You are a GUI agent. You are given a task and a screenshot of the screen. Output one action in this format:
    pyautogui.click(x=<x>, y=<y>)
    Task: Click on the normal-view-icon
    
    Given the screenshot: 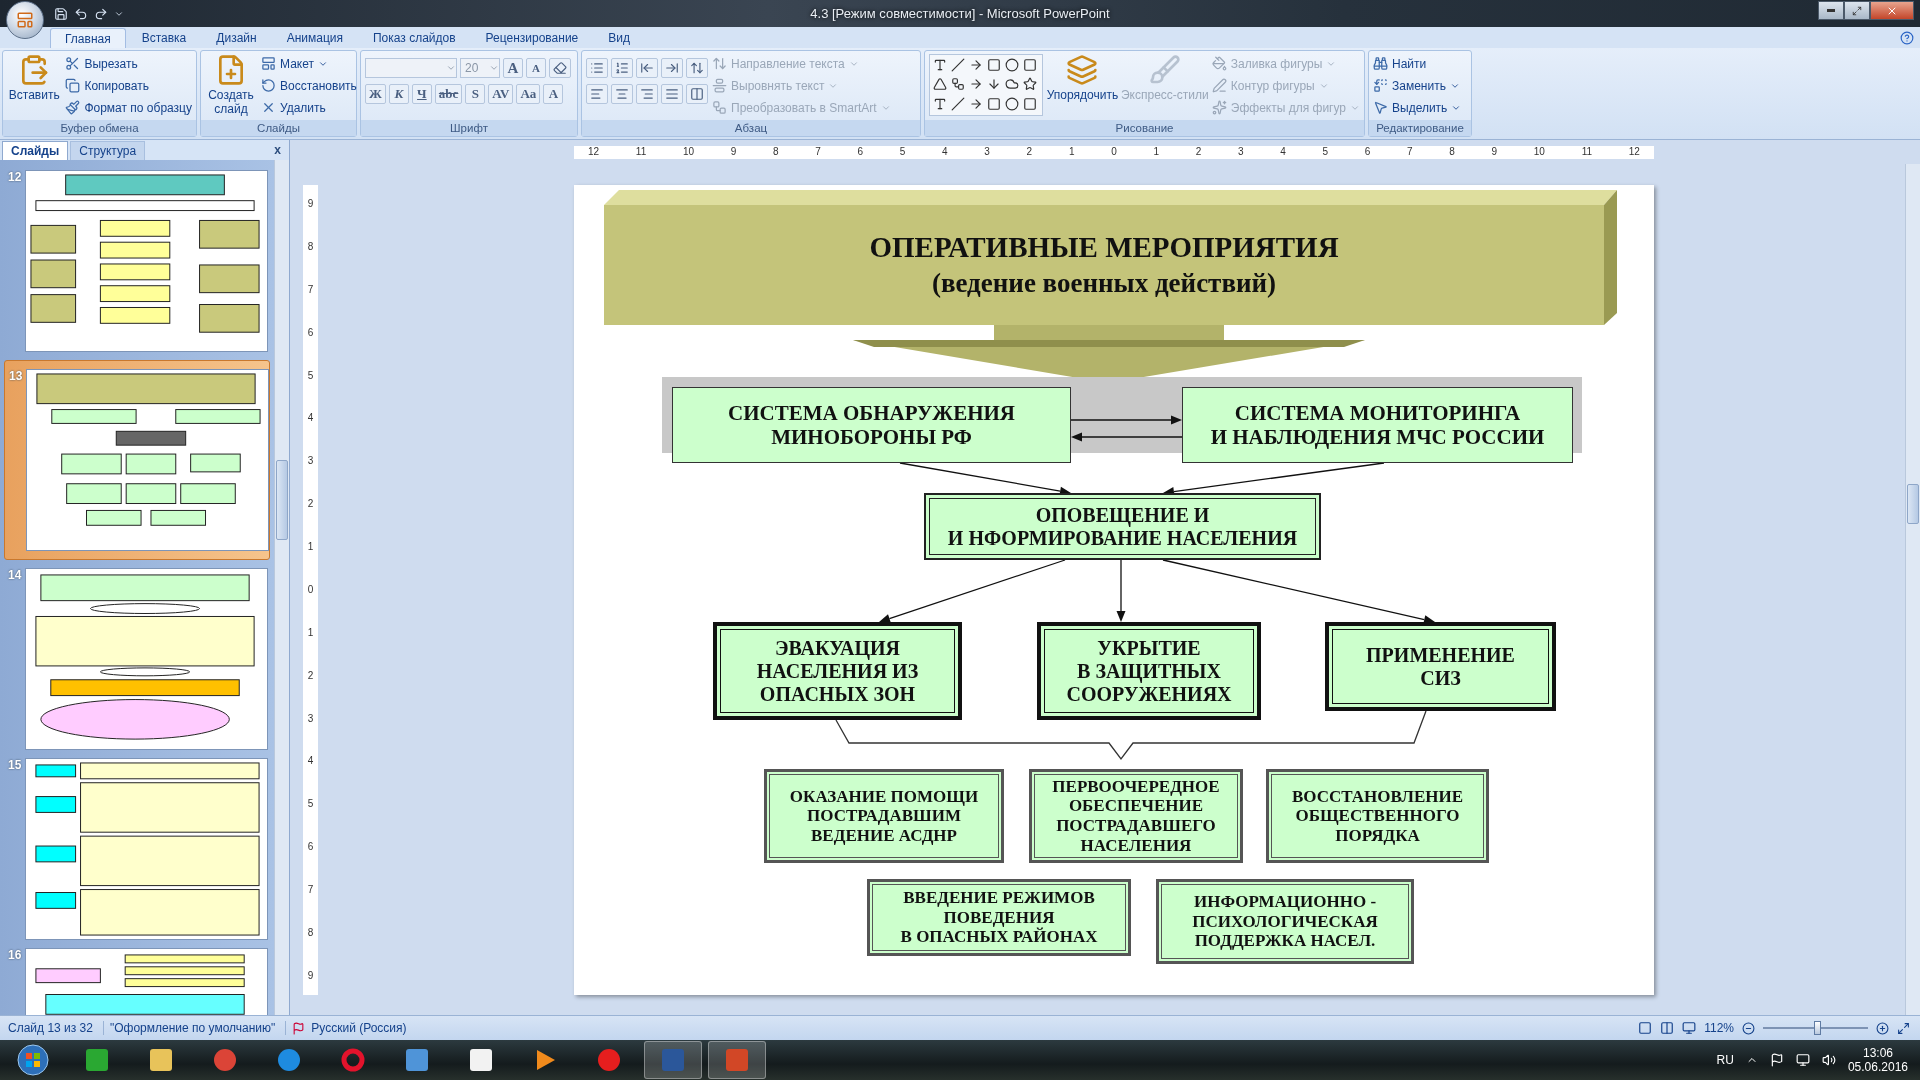 What is the action you would take?
    pyautogui.click(x=1645, y=1028)
    